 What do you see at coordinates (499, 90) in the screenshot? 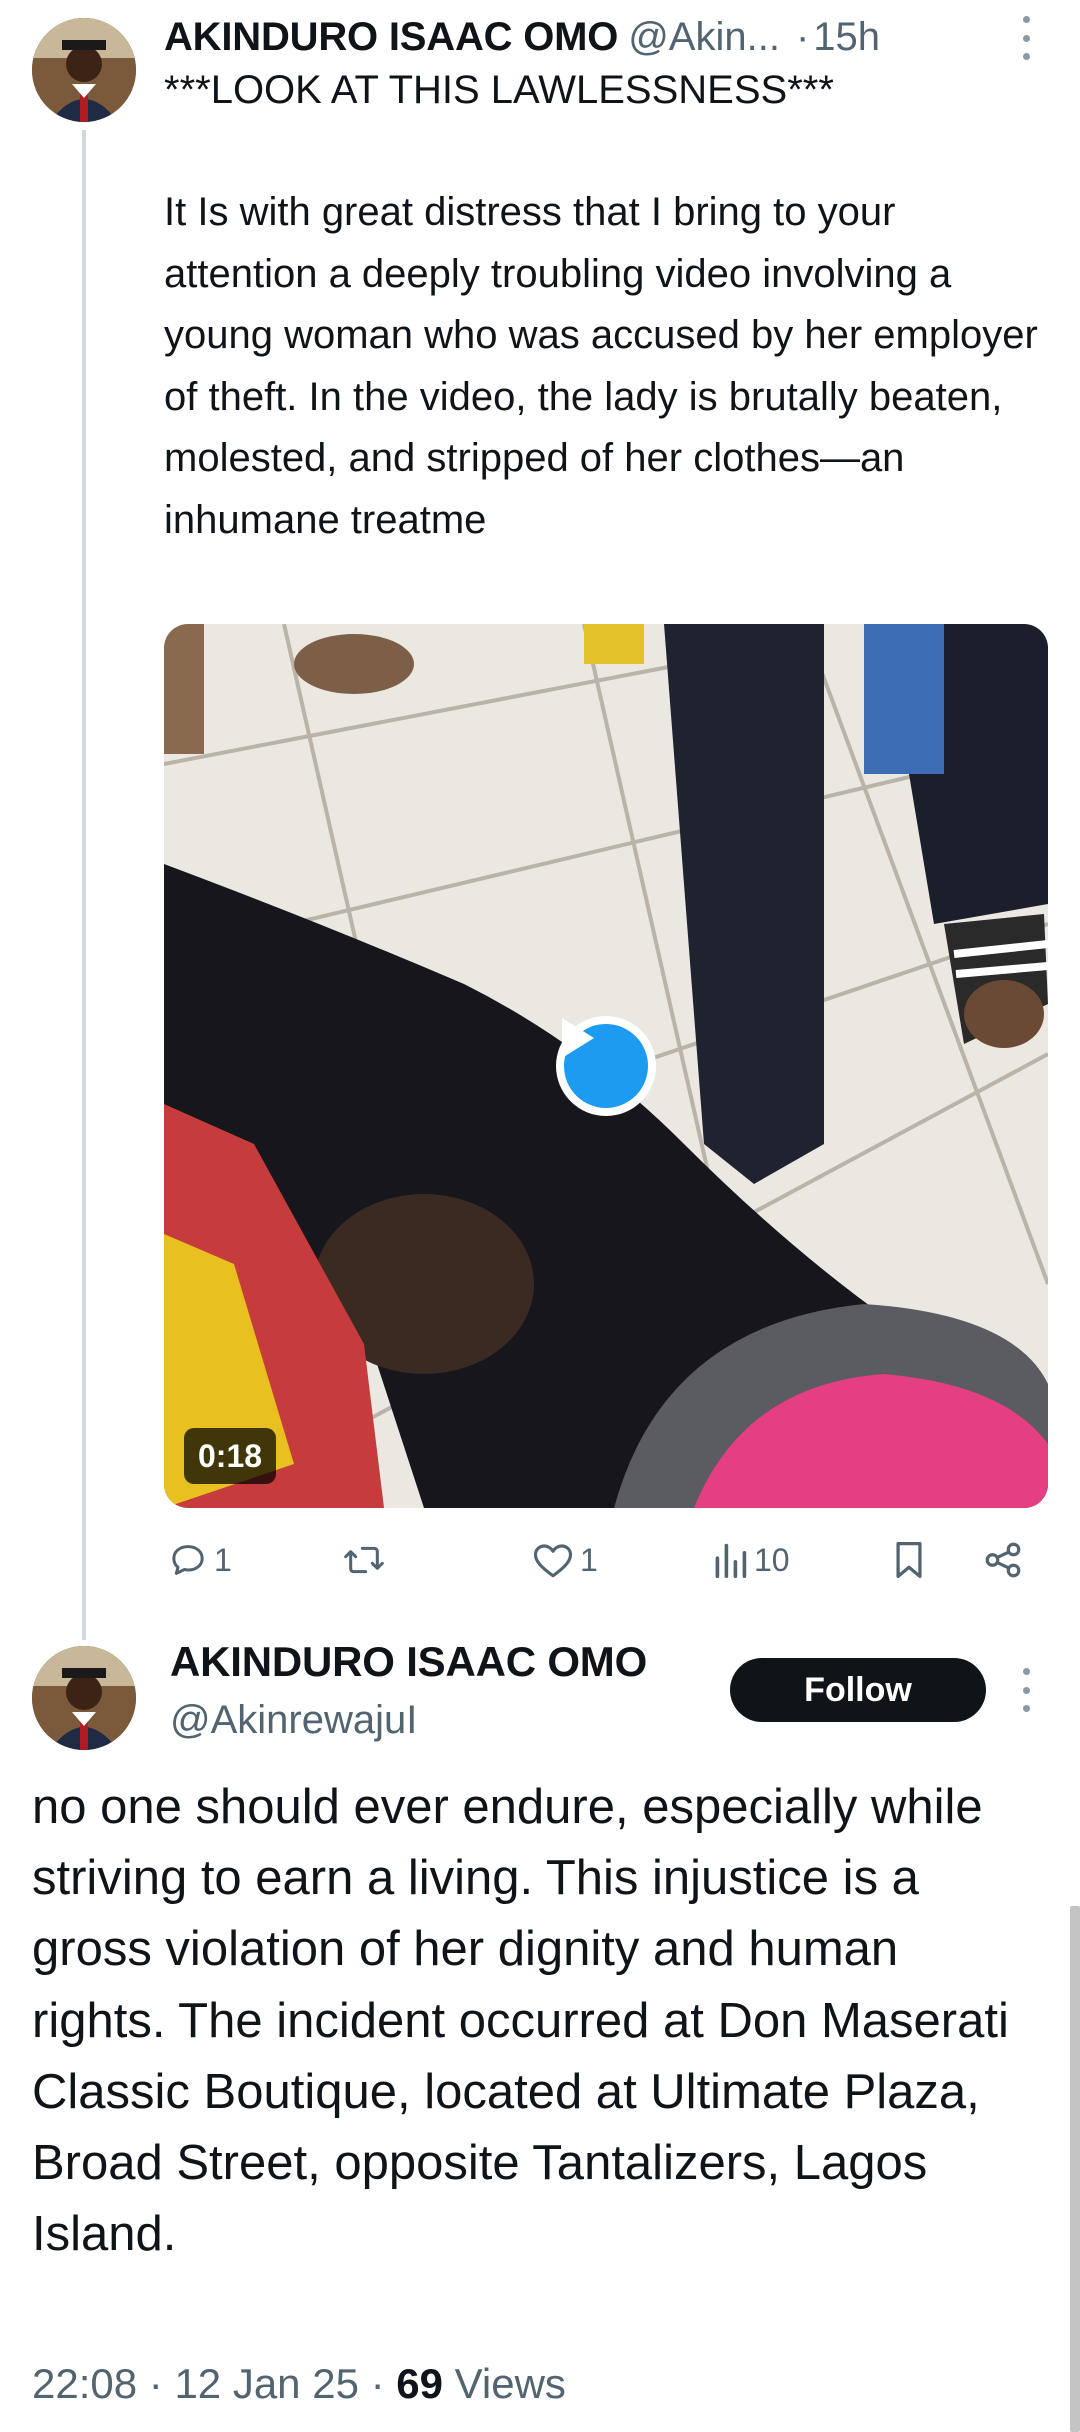
I see `tweet-headline: ***LOOK AT THIS LAWLESSNESS***` at bounding box center [499, 90].